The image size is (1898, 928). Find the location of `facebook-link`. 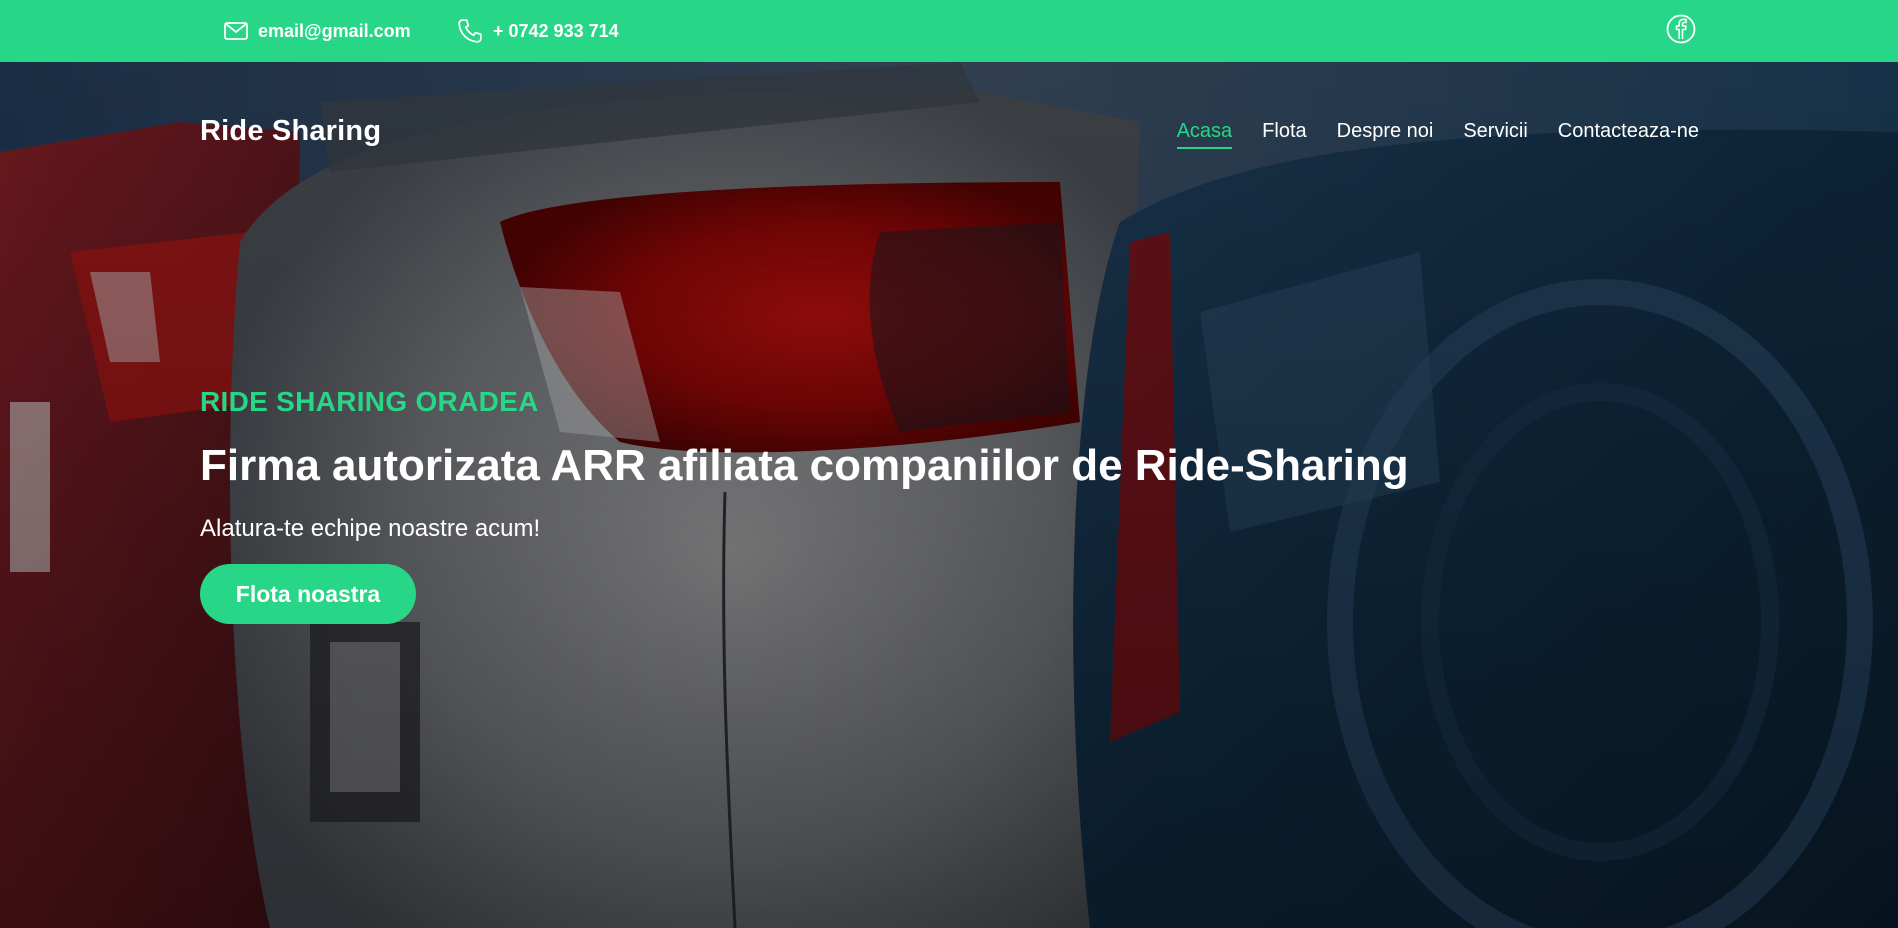

facebook-link is located at coordinates (1681, 29).